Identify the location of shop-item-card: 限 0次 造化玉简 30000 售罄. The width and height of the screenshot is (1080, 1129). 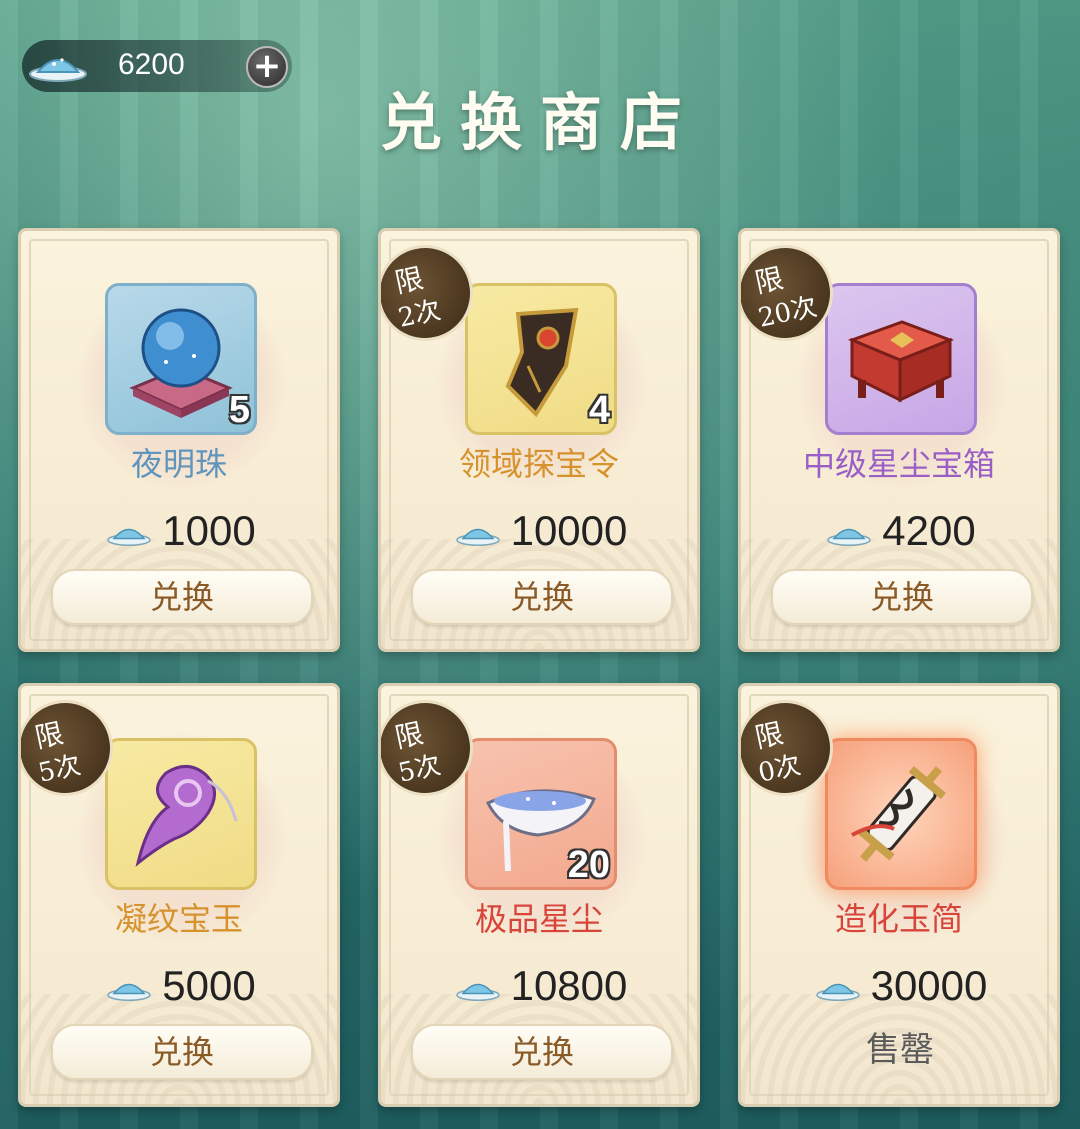
(899, 895).